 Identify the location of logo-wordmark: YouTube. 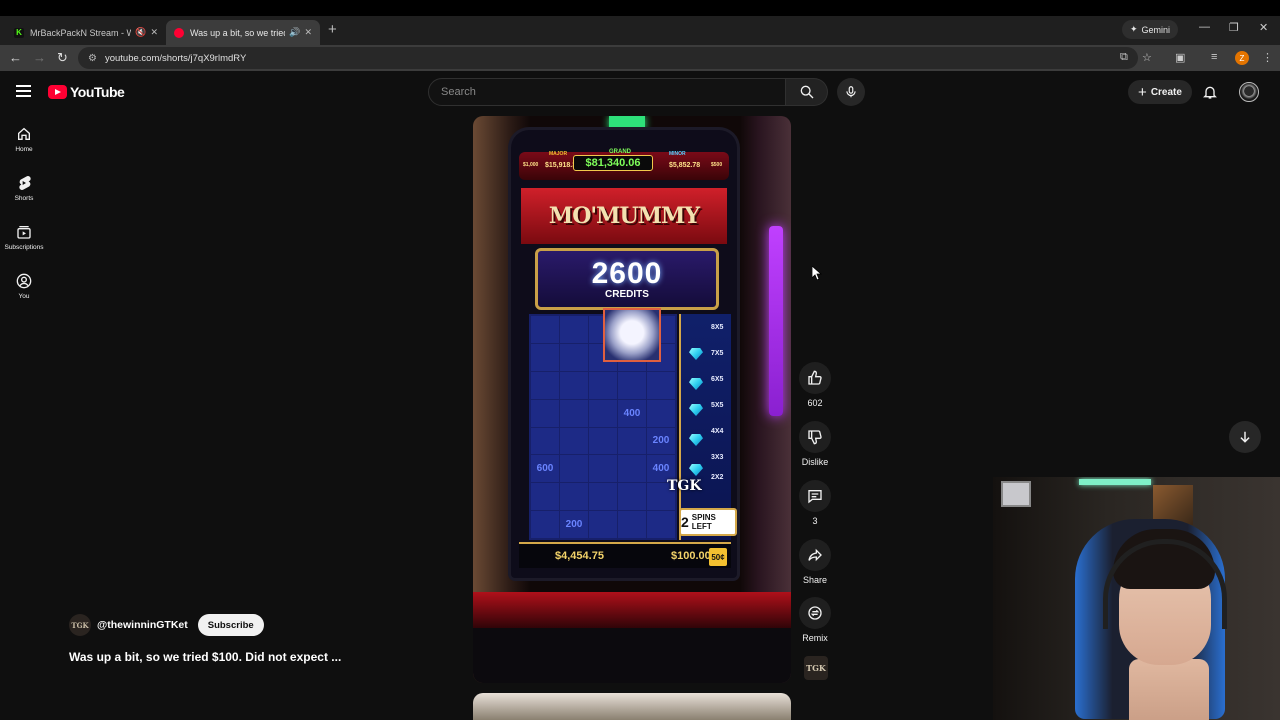
(97, 92).